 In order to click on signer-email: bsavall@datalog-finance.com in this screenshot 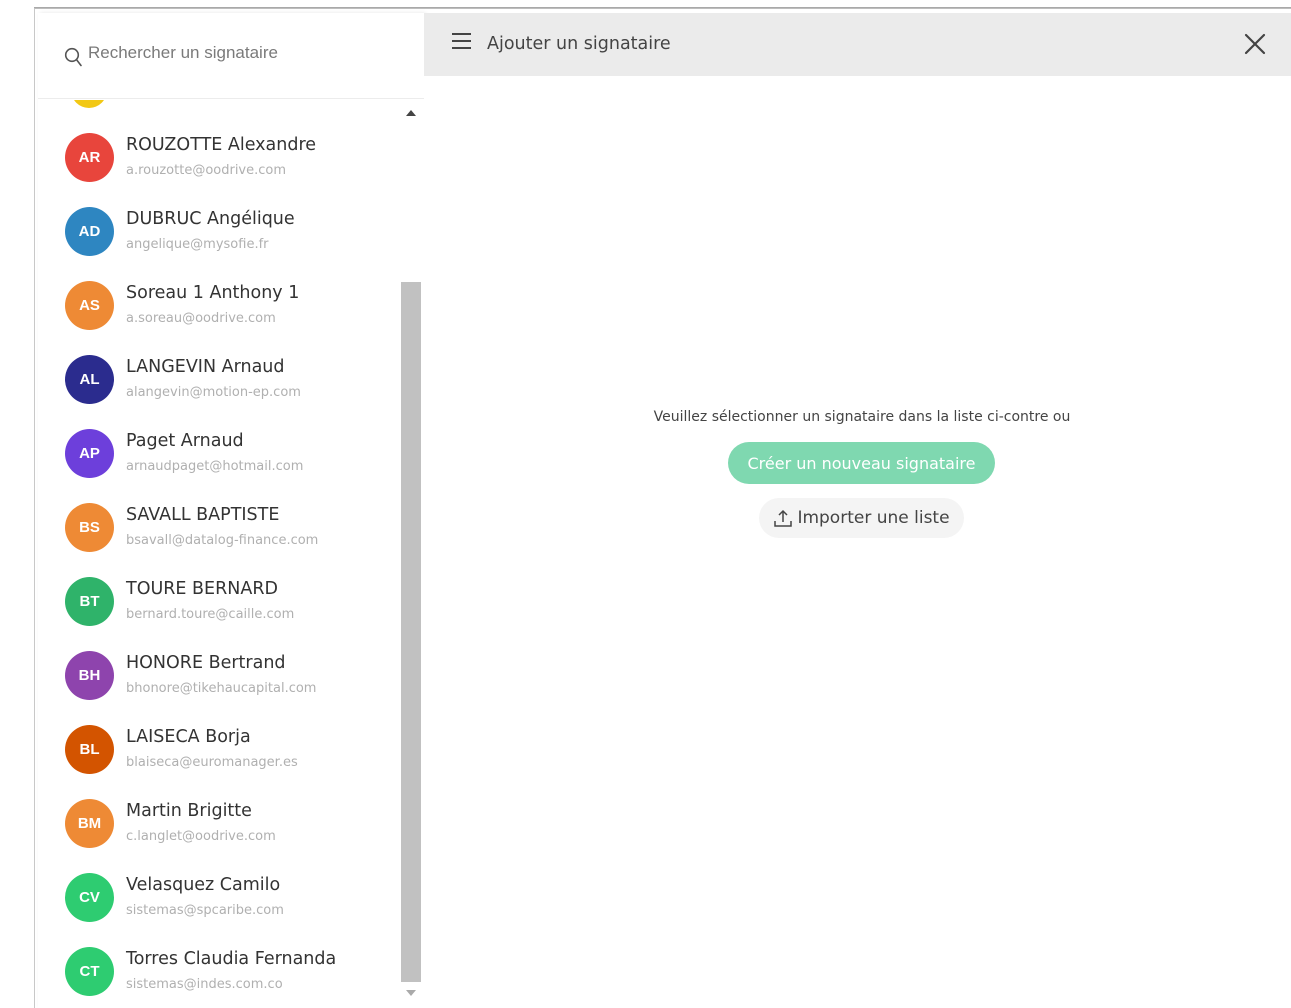, I will do `click(222, 540)`.